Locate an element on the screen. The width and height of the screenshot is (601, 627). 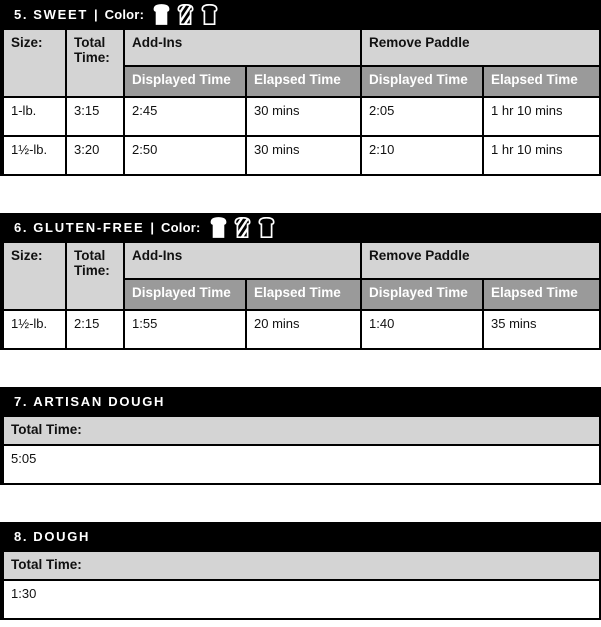
color-icon-row-sweet is located at coordinates (185, 14).